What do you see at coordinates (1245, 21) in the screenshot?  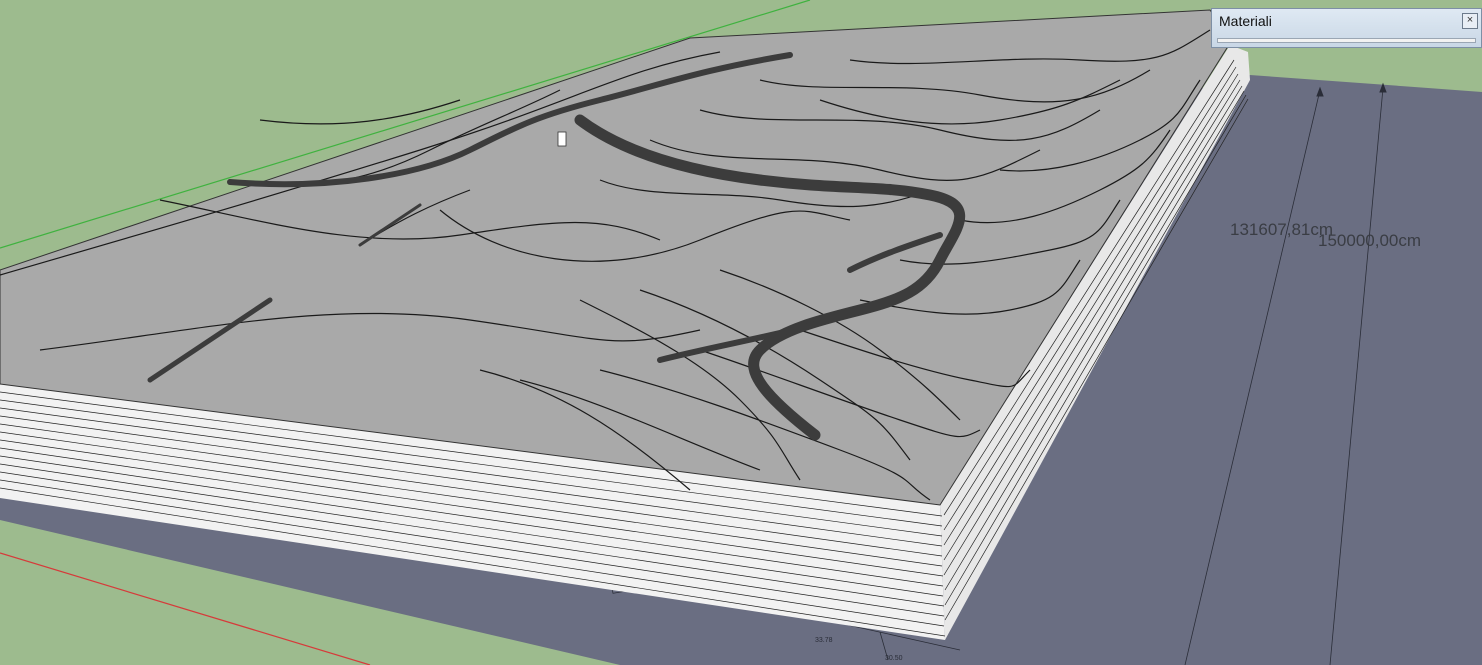 I see `materials-panel-title: Materiali` at bounding box center [1245, 21].